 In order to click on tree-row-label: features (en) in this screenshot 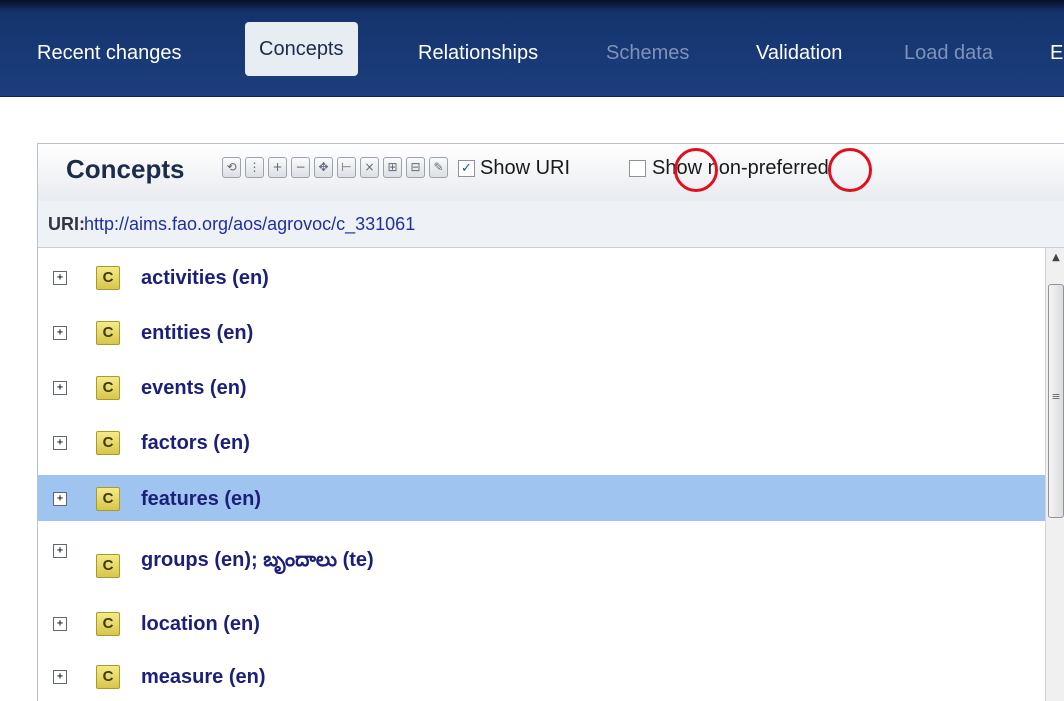, I will do `click(201, 499)`.